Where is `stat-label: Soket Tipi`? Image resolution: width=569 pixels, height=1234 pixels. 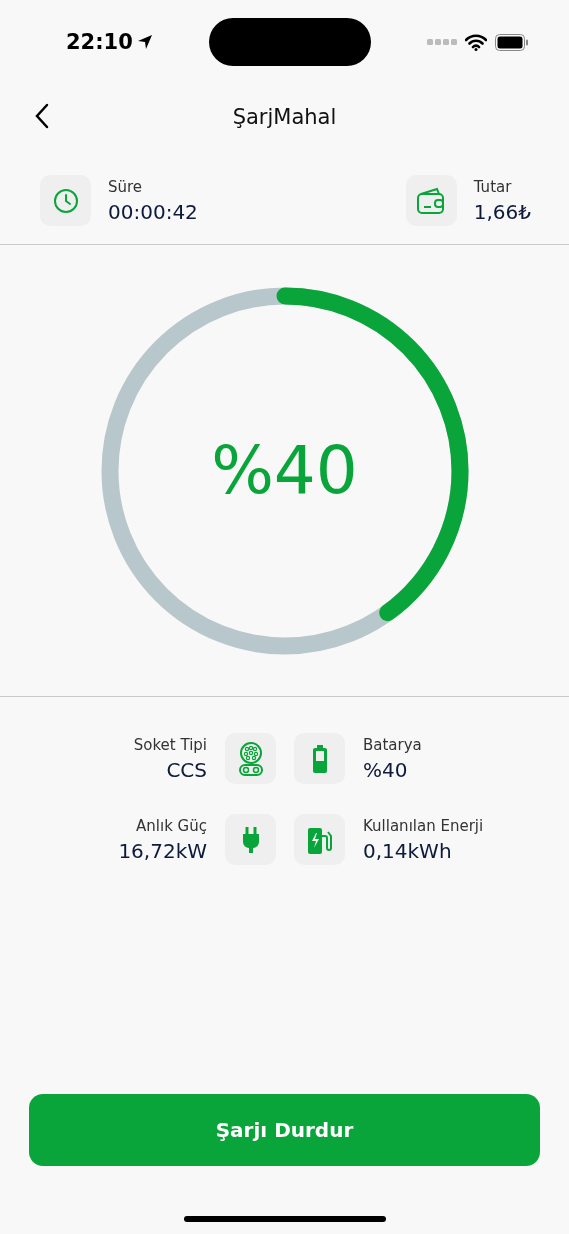
stat-label: Soket Tipi is located at coordinates (170, 744).